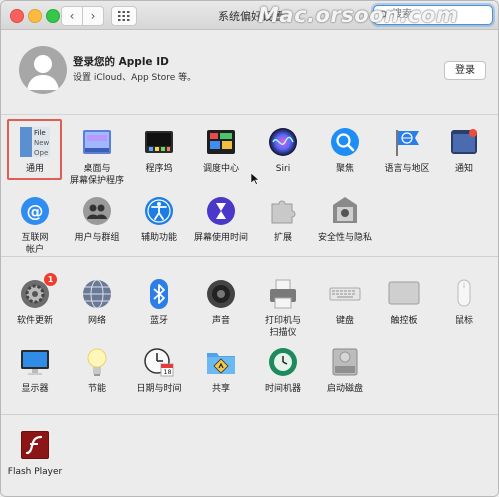  I want to click on pane-spotlight: 聚焦, so click(345, 150).